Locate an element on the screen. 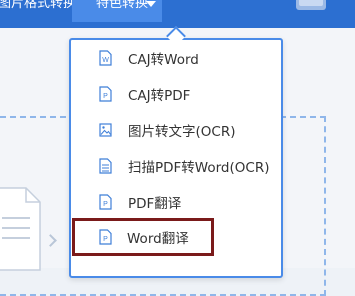  menu-item-pdf-translate: P PDF翻译 is located at coordinates (175, 202).